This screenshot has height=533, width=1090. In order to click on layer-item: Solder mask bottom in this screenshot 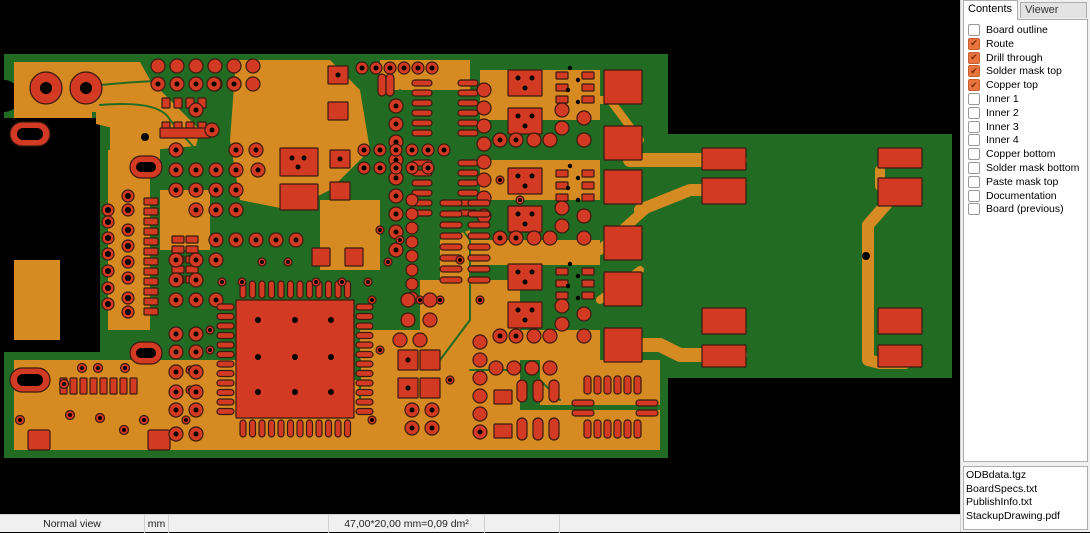, I will do `click(1023, 168)`.